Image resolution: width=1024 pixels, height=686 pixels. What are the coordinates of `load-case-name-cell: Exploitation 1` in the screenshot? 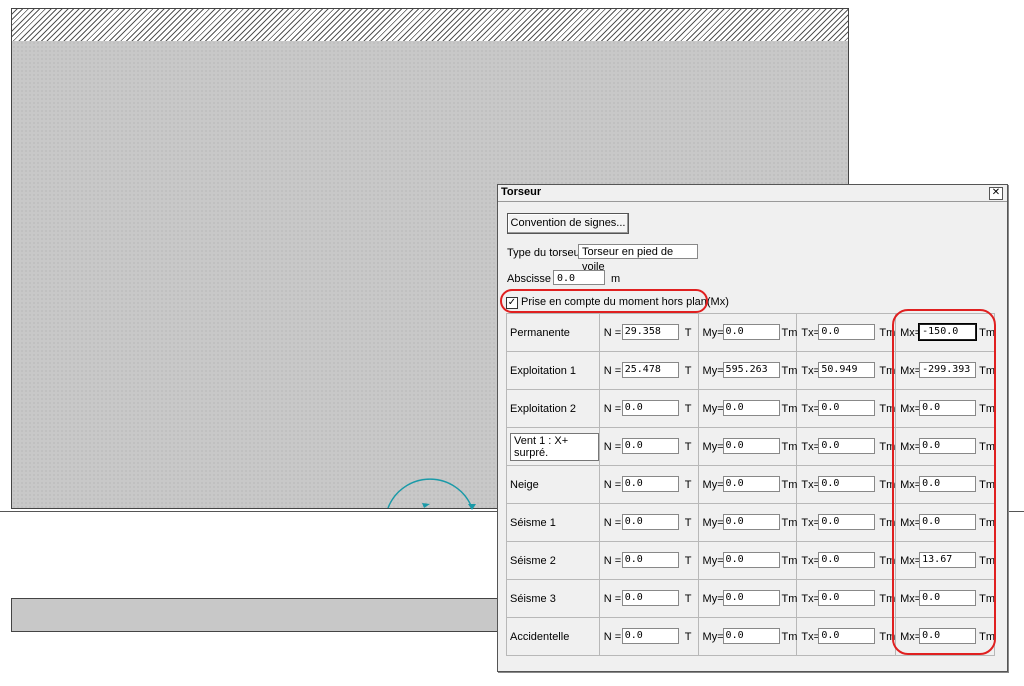 It's located at (553, 370).